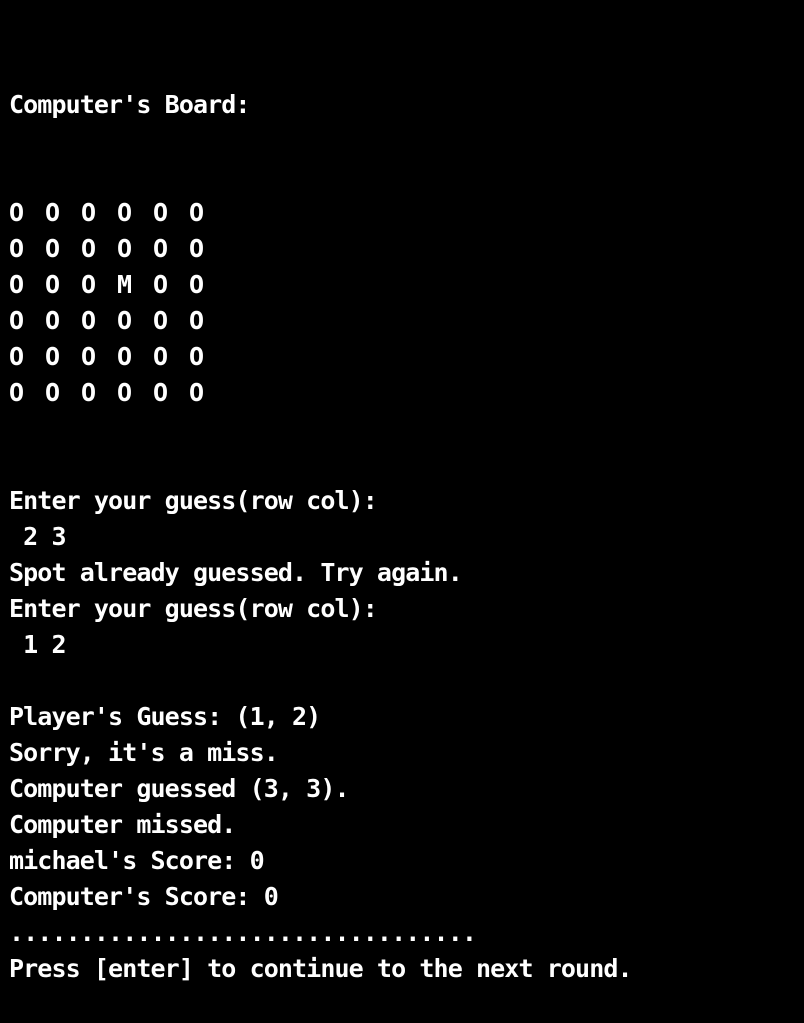 Image resolution: width=804 pixels, height=1023 pixels. Describe the element at coordinates (179, 788) in the screenshot. I see `output-line: Computer guessed (3, 3).` at that location.